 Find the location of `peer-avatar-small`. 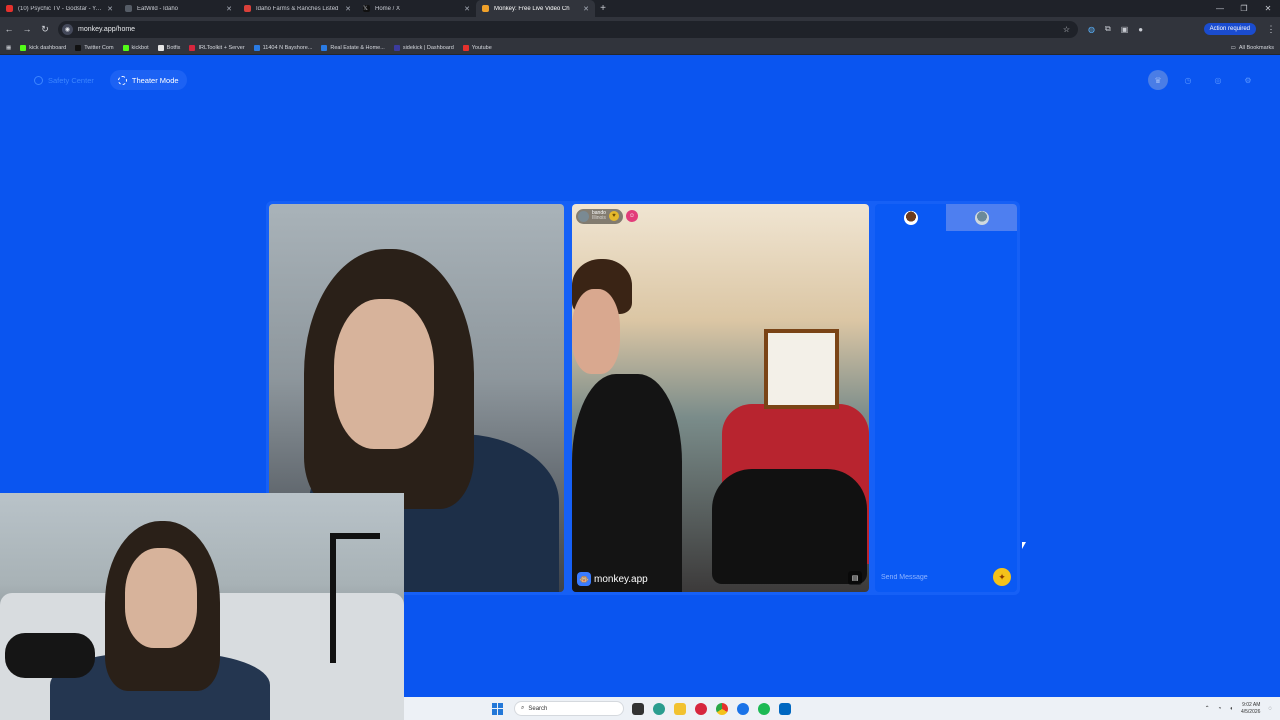

peer-avatar-small is located at coordinates (981, 217).